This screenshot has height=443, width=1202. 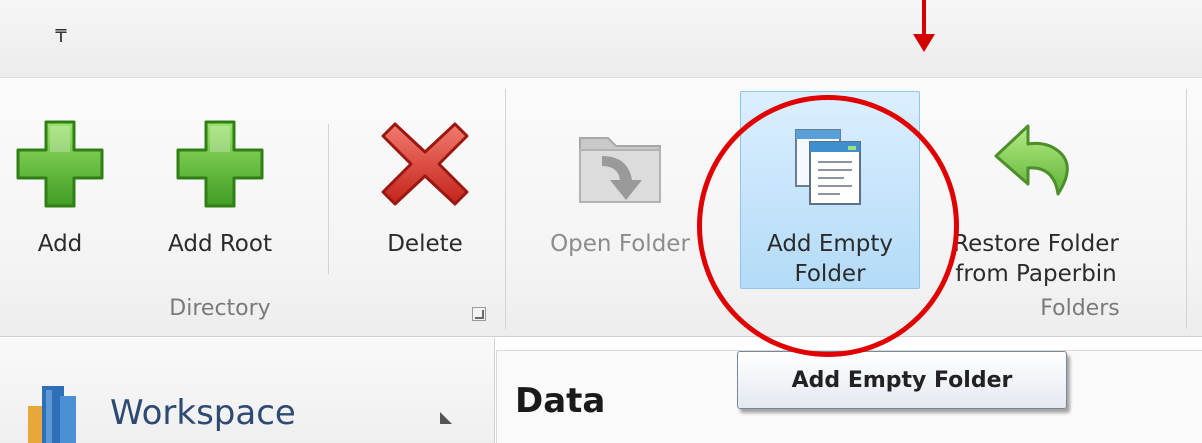 What do you see at coordinates (60, 409) in the screenshot?
I see `workspace-building-icon` at bounding box center [60, 409].